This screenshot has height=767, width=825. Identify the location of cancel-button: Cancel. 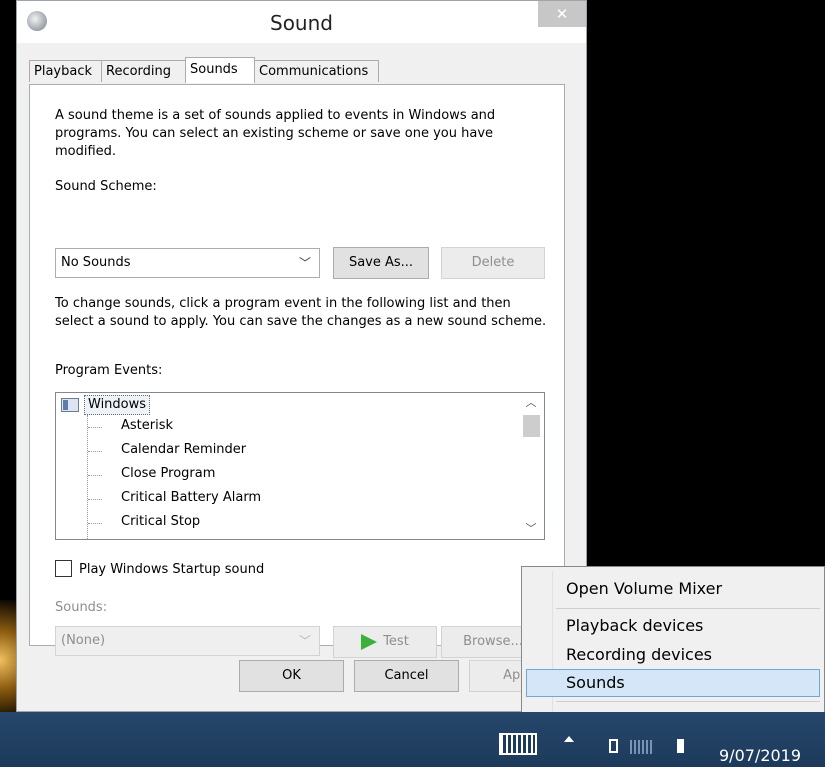
(406, 676).